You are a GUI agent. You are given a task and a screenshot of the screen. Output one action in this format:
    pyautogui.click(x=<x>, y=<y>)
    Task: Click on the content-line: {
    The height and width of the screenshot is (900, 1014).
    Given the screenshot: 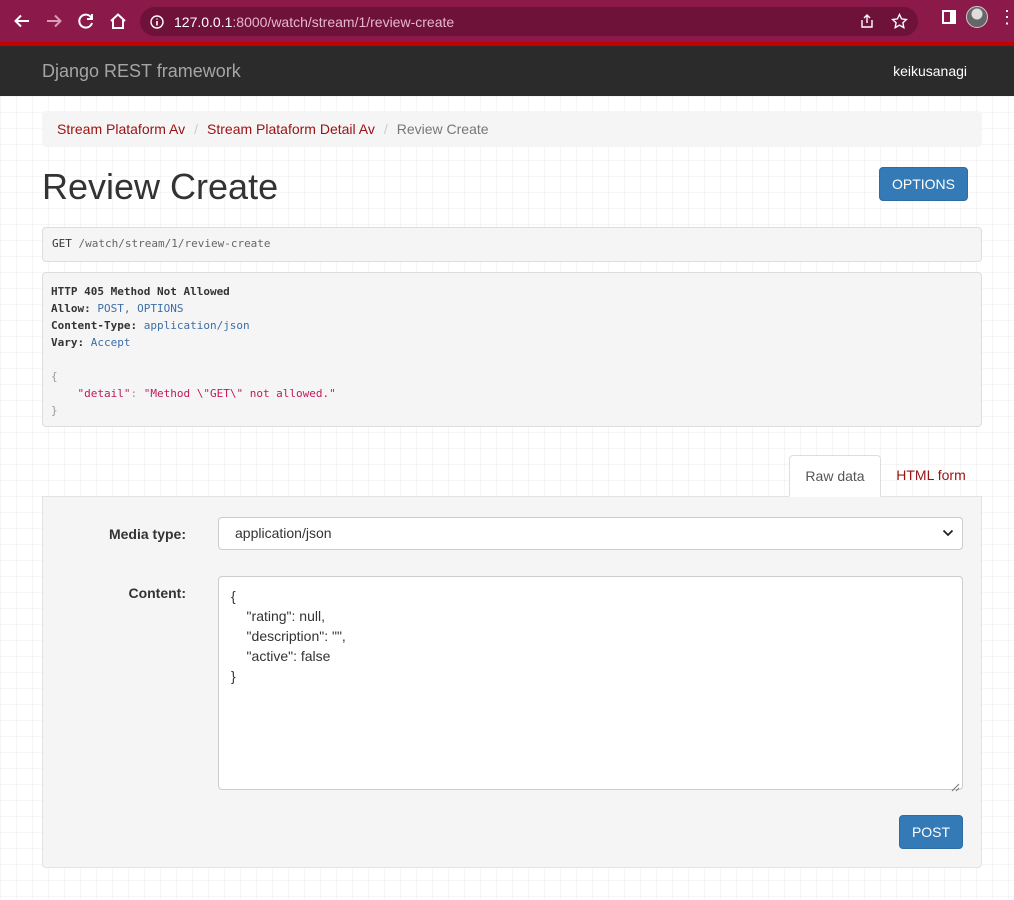 What is the action you would take?
    pyautogui.click(x=233, y=596)
    